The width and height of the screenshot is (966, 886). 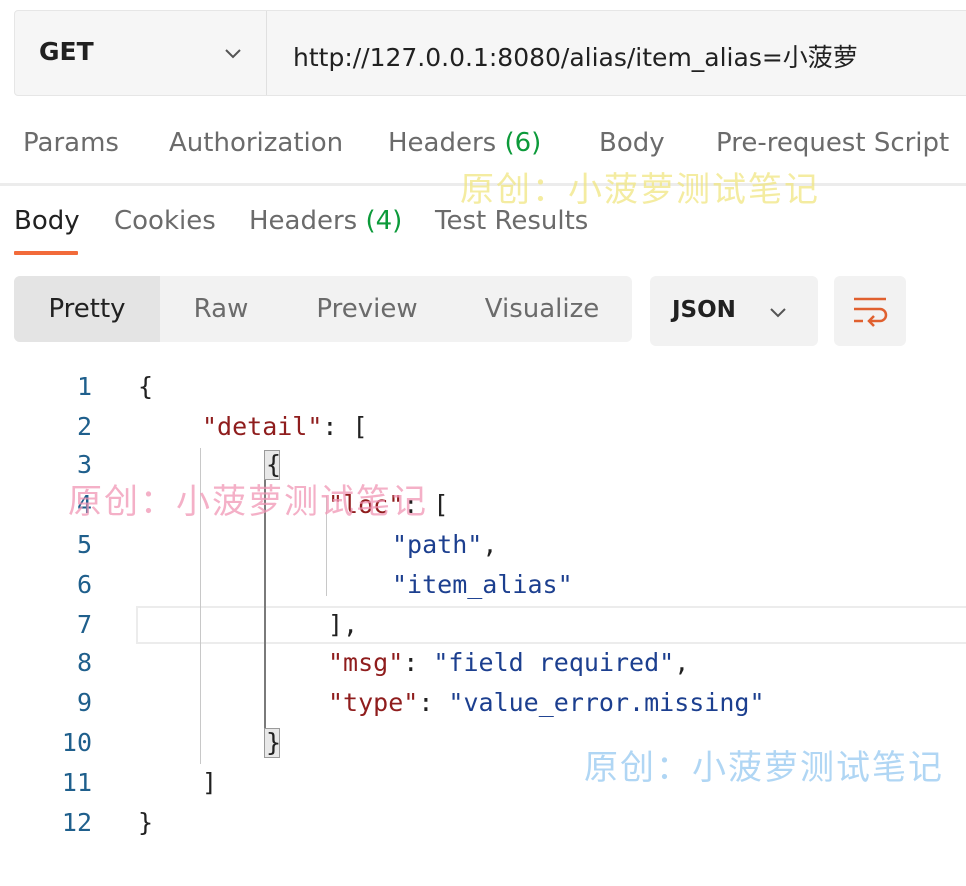 I want to click on view-preview-button: Preview, so click(x=367, y=309).